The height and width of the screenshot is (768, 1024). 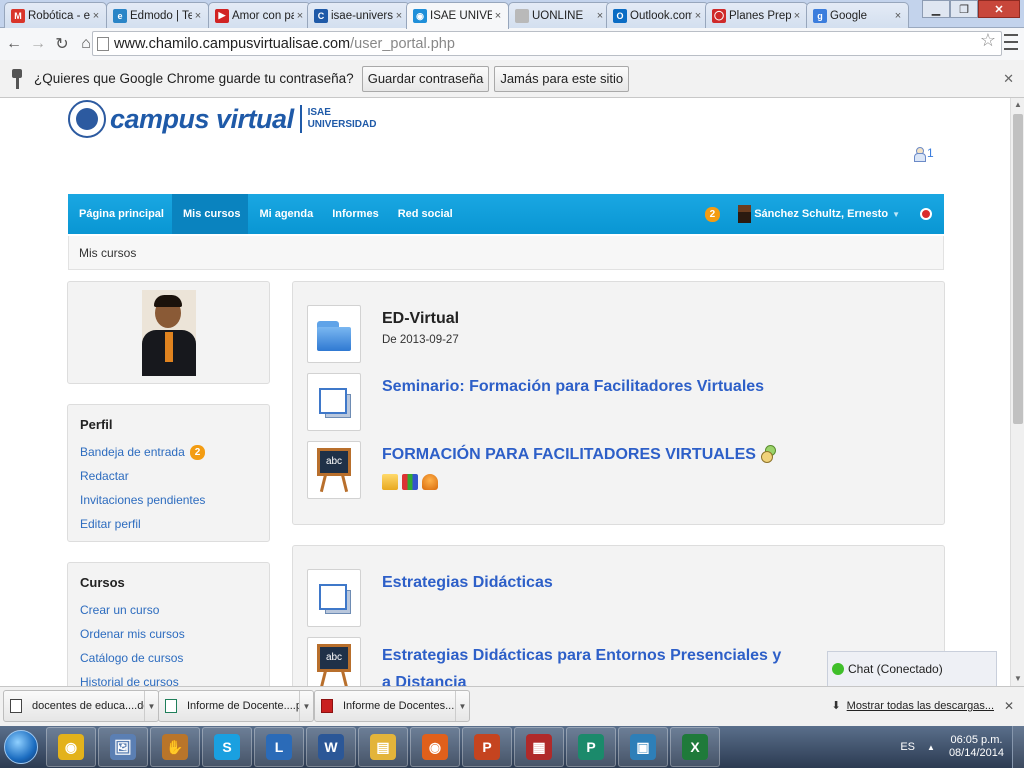 What do you see at coordinates (424, 214) in the screenshot?
I see `nav-item: Red social` at bounding box center [424, 214].